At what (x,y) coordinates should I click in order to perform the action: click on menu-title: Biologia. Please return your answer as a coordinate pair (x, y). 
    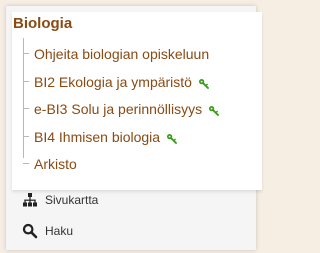
    Looking at the image, I should click on (42, 23).